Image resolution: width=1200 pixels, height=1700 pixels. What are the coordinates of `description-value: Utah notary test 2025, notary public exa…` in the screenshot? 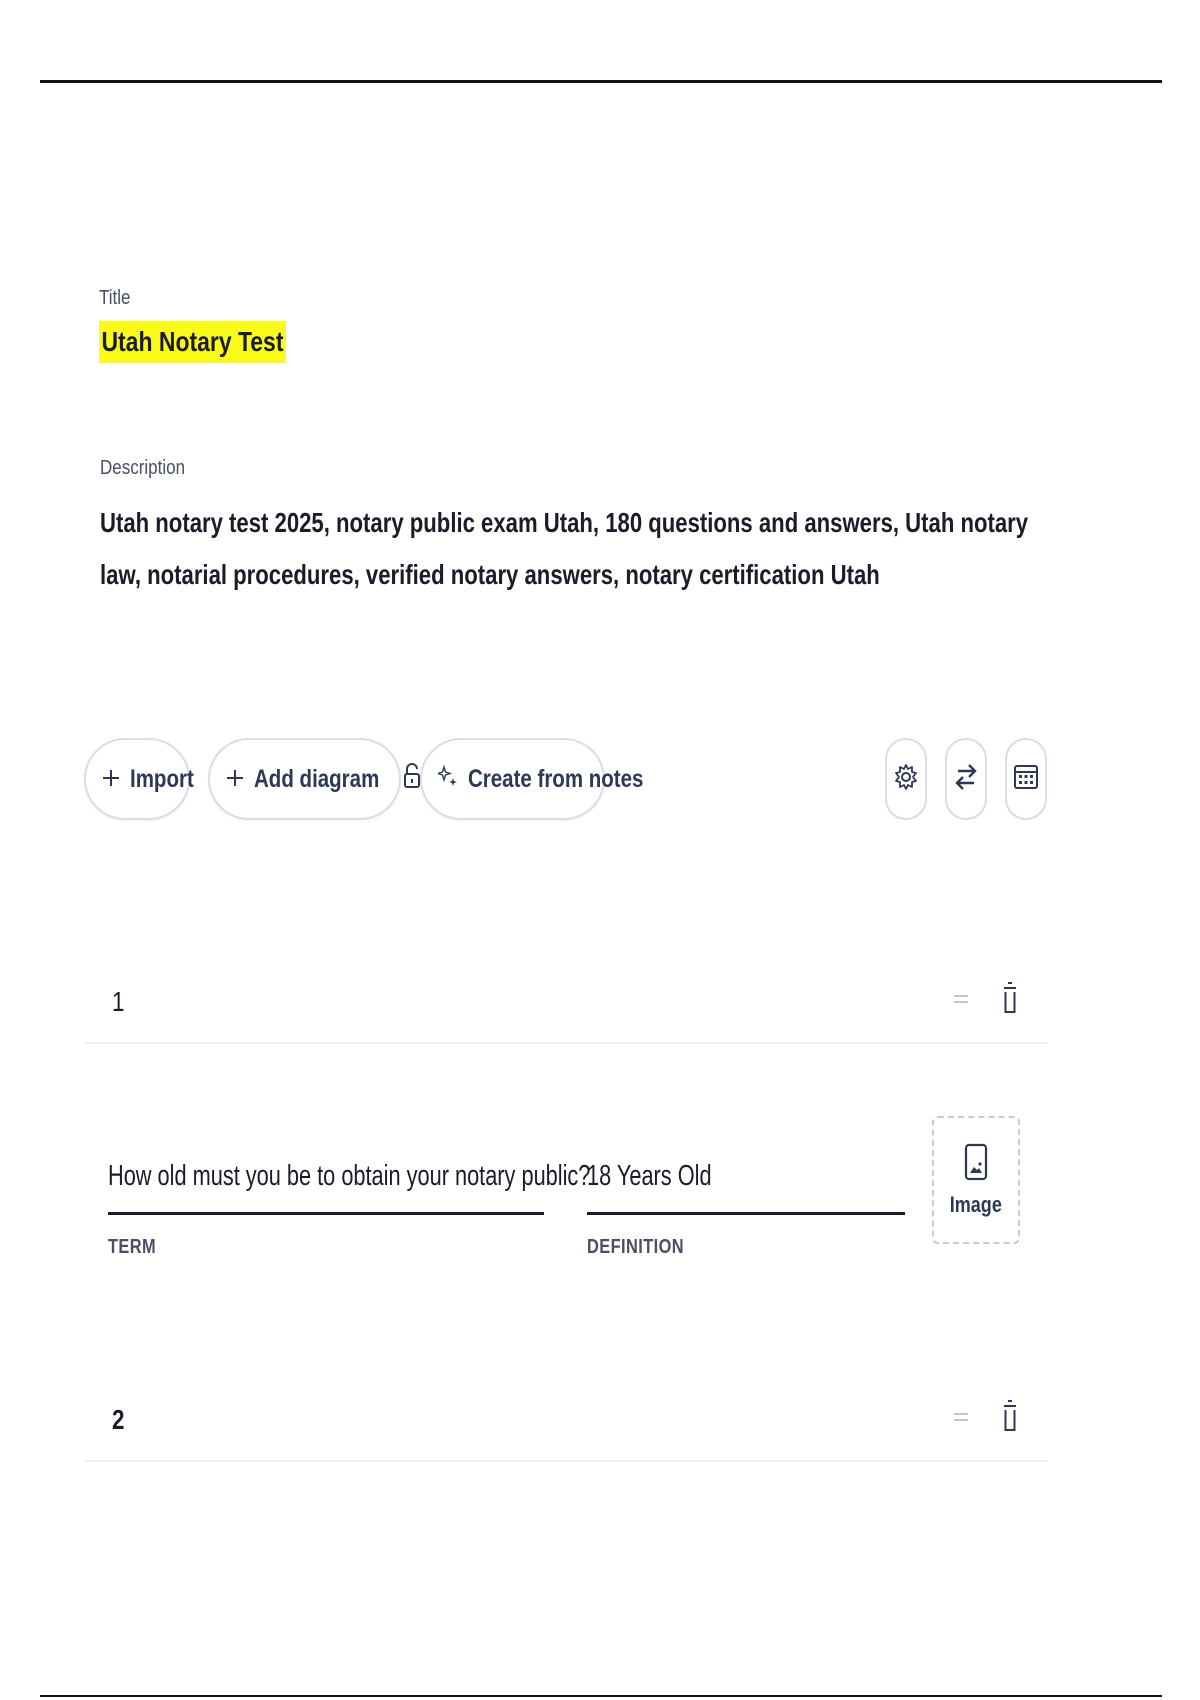 It's located at (566, 549).